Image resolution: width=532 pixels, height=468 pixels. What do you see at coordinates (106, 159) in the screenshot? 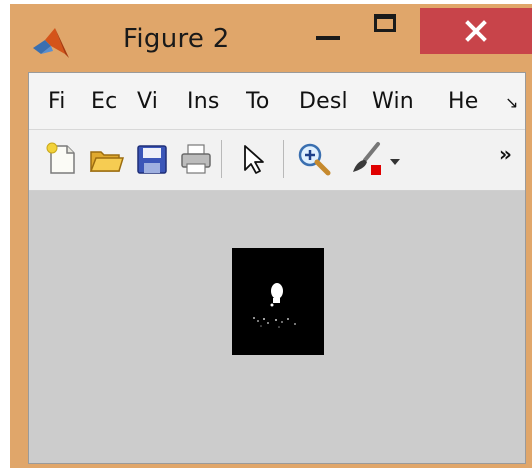
I see `open-file-icon` at bounding box center [106, 159].